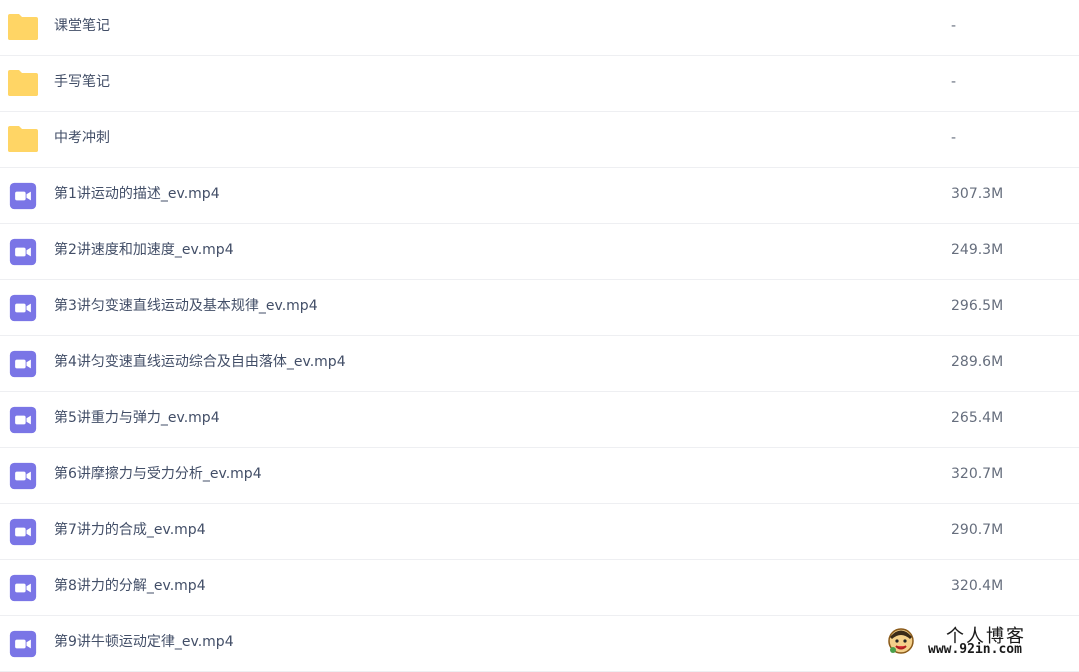 This screenshot has height=672, width=1079. I want to click on file-size: 249.3M, so click(977, 250).